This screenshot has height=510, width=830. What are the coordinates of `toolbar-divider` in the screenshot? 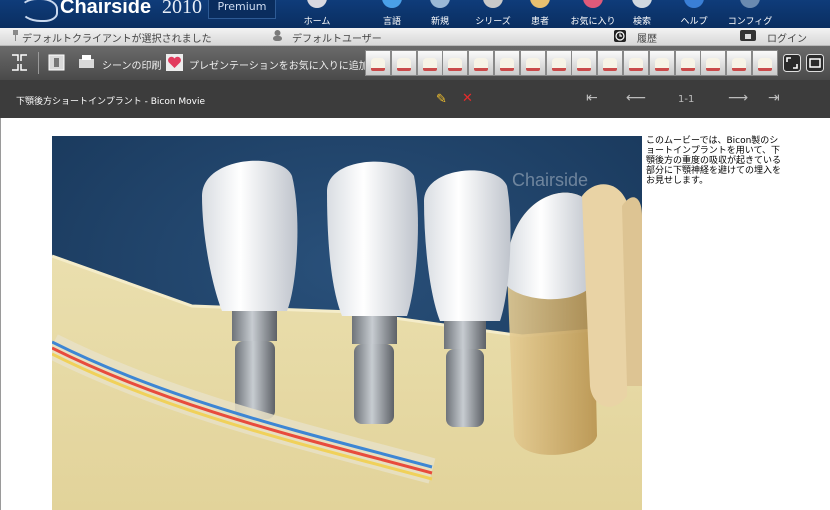 It's located at (38, 63).